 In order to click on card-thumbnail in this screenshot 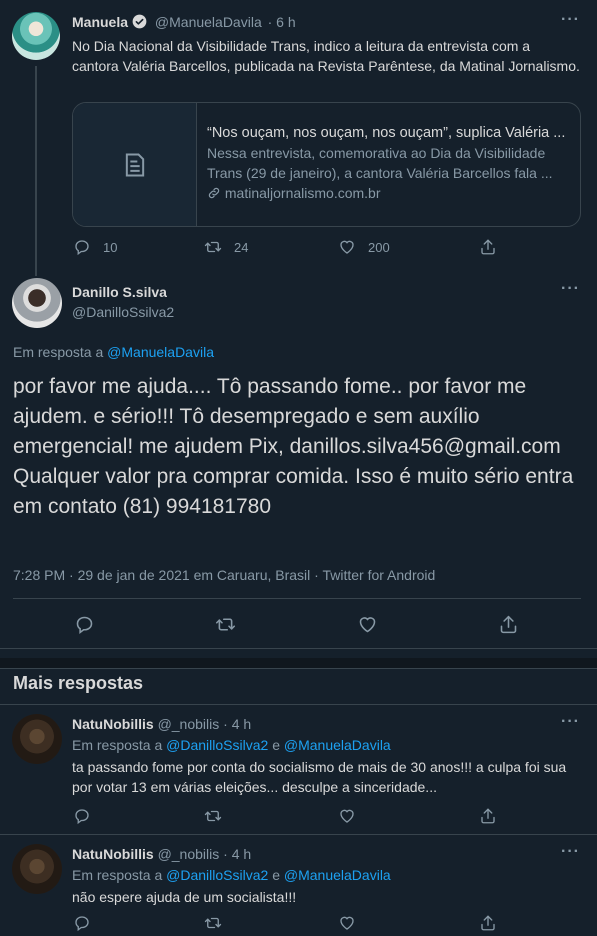, I will do `click(135, 164)`.